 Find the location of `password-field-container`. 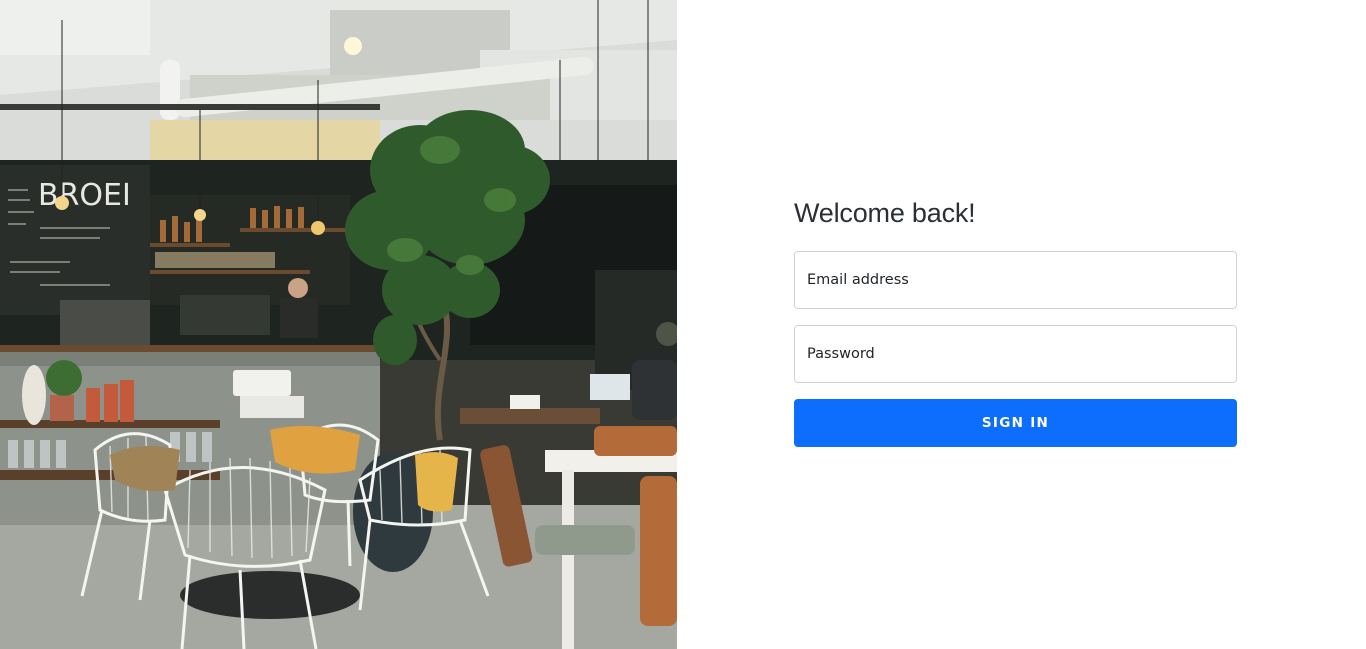

password-field-container is located at coordinates (1015, 354).